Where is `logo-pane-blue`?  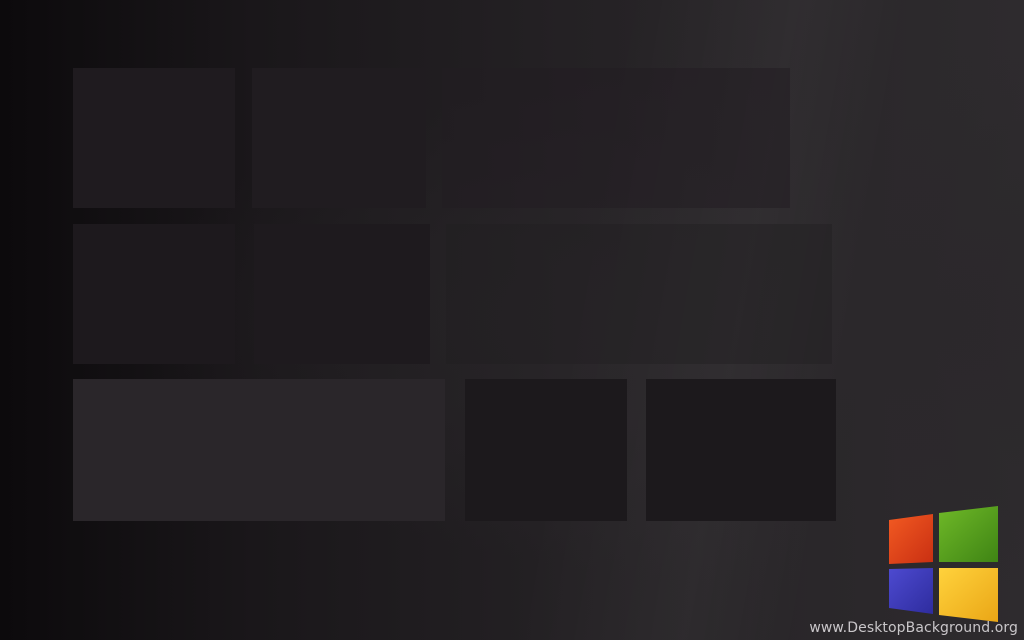 logo-pane-blue is located at coordinates (911, 591).